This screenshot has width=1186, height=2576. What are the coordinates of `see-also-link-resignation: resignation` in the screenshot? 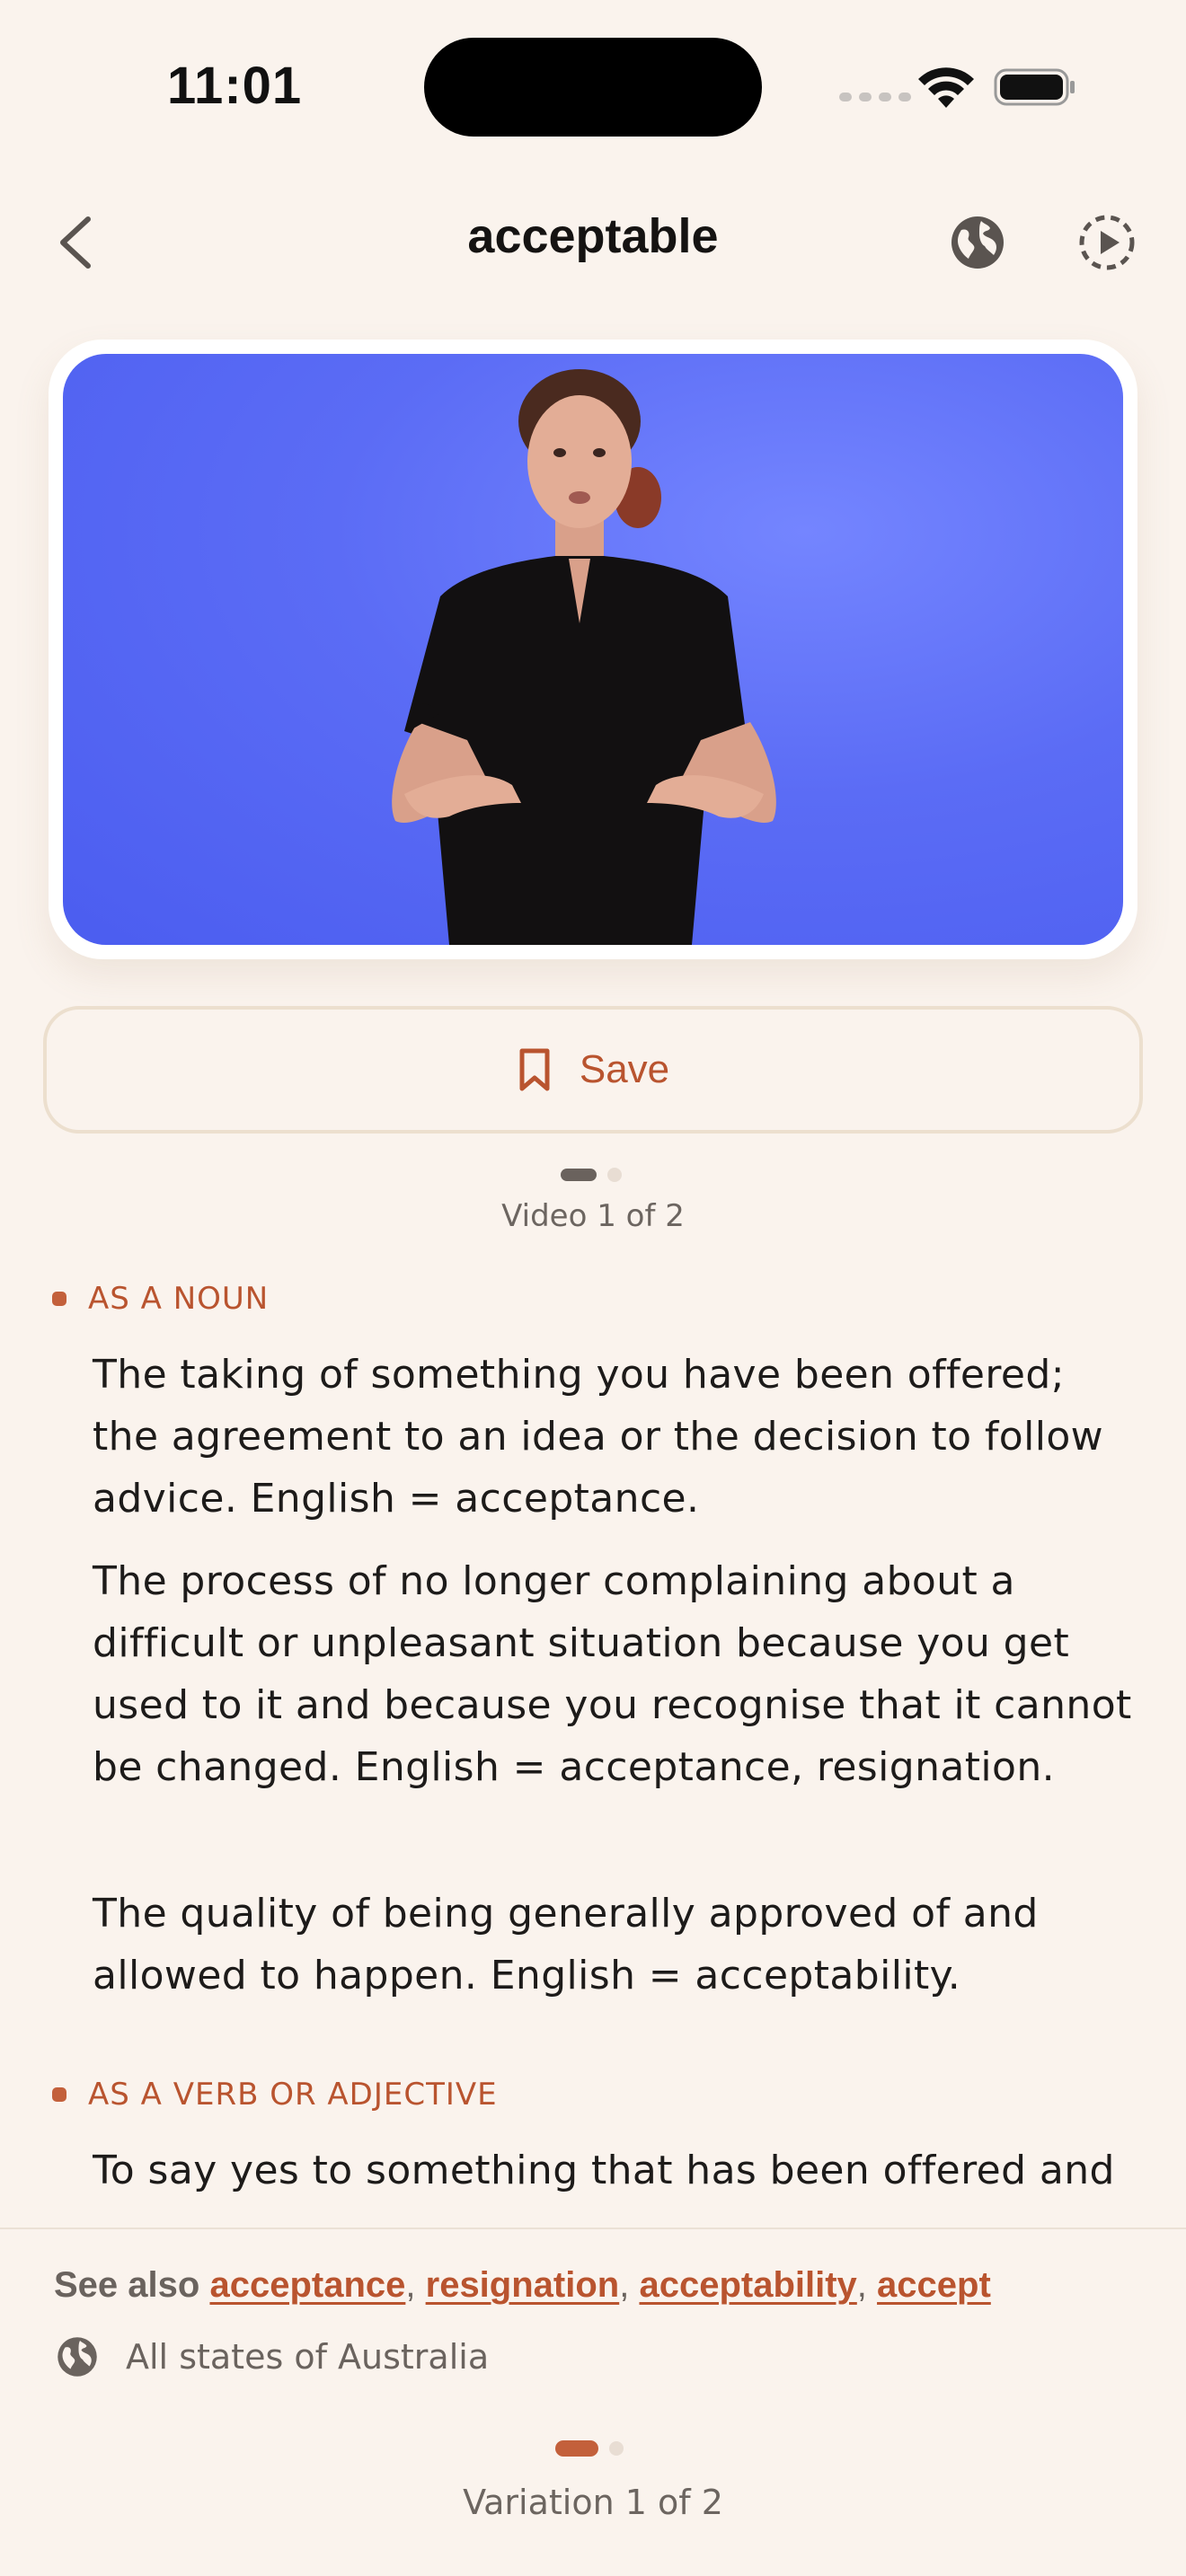 It's located at (523, 2285).